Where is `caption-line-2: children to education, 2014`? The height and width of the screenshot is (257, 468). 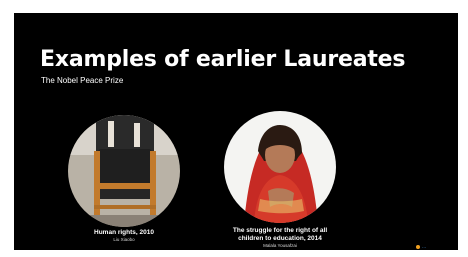
caption-line-2: children to education, 2014 is located at coordinates (280, 238).